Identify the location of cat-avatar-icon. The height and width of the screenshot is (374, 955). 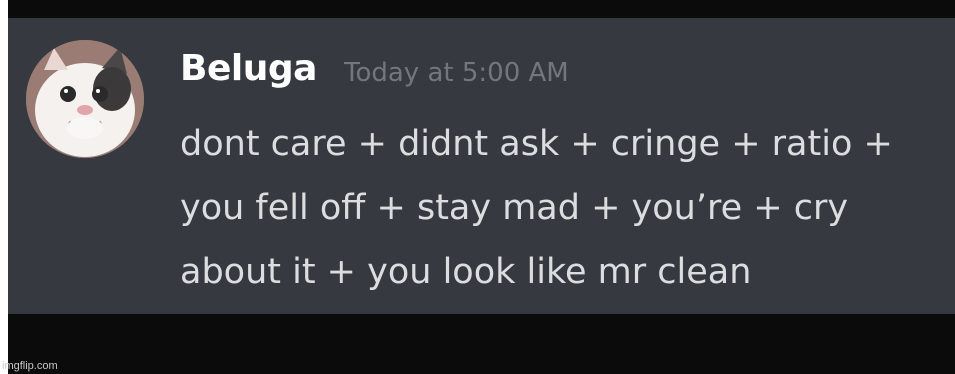
(85, 99).